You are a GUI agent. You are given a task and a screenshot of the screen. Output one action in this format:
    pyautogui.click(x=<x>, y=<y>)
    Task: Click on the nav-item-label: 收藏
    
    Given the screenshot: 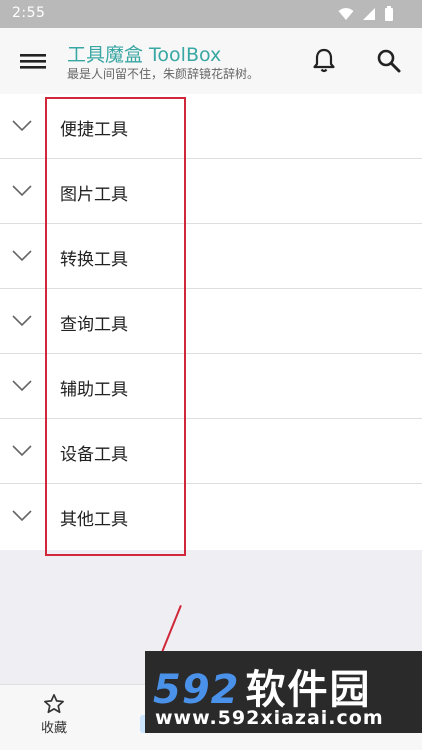 What is the action you would take?
    pyautogui.click(x=53, y=728)
    